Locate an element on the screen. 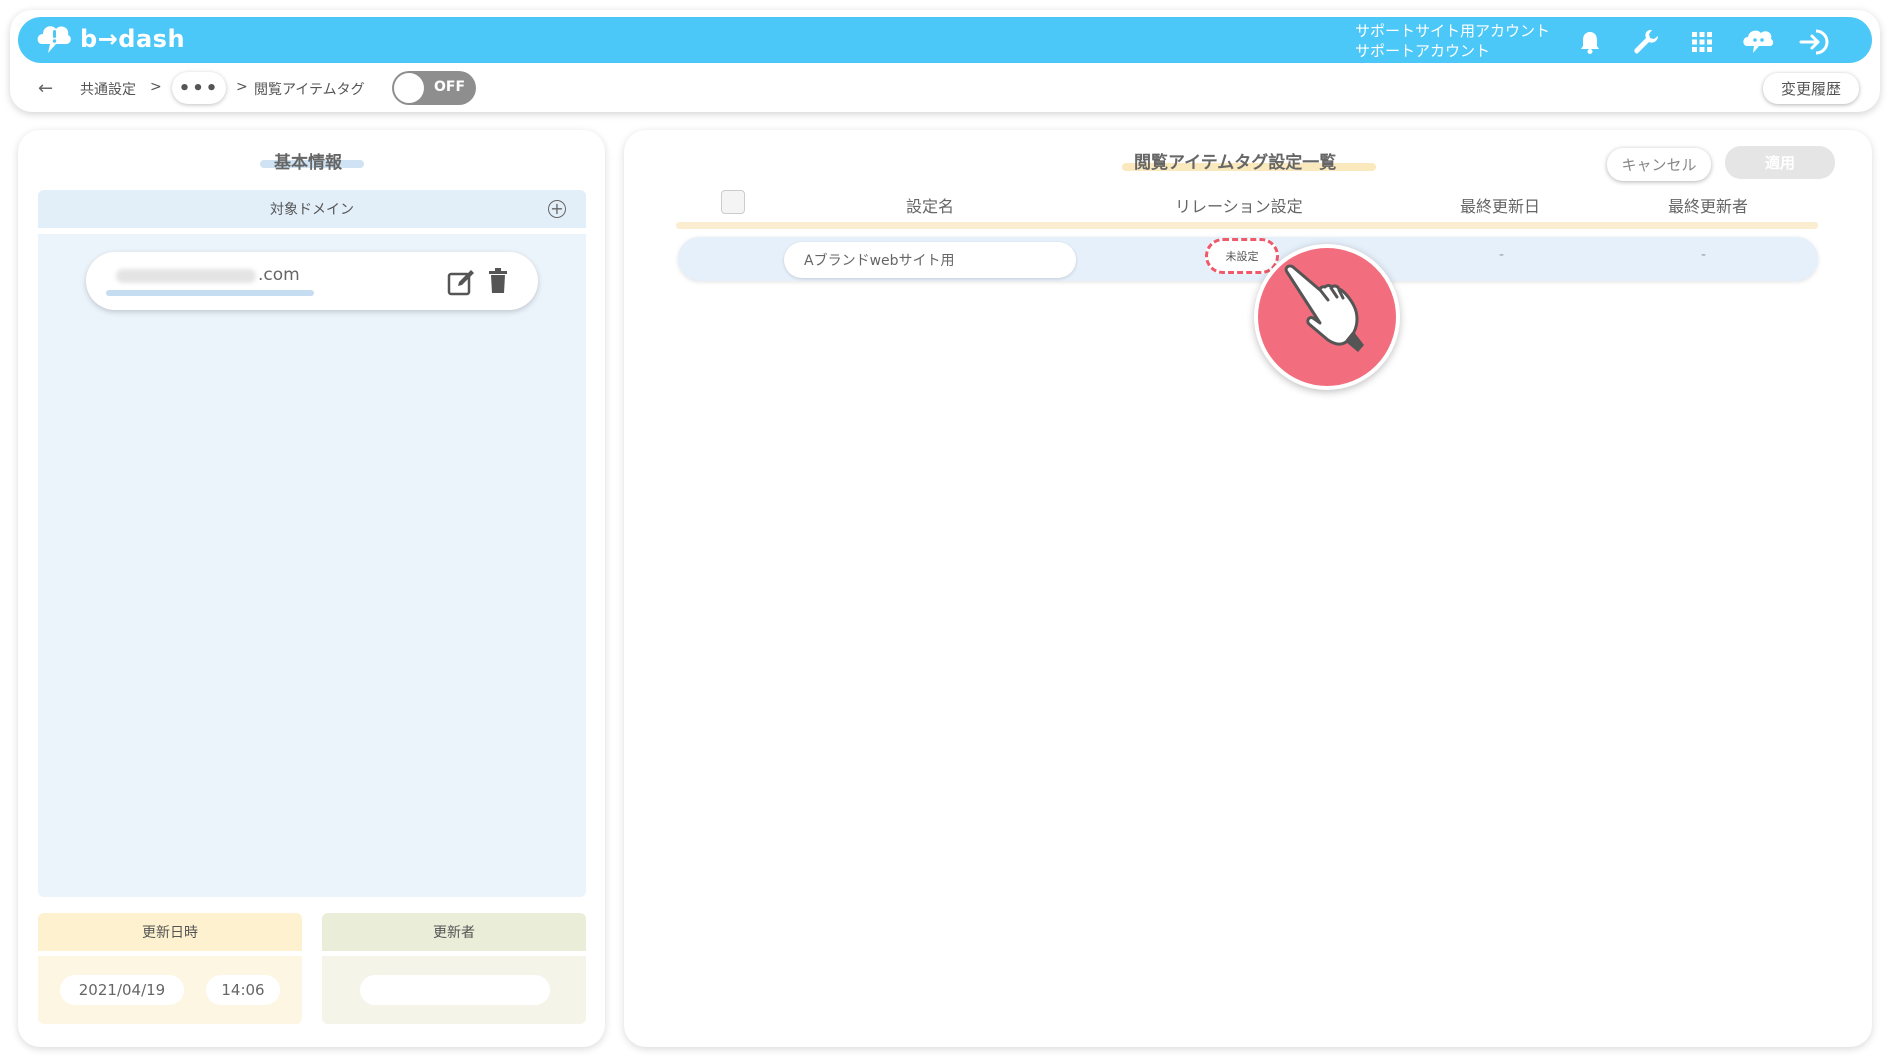 The image size is (1890, 1063). domain-item: .com is located at coordinates (312, 281).